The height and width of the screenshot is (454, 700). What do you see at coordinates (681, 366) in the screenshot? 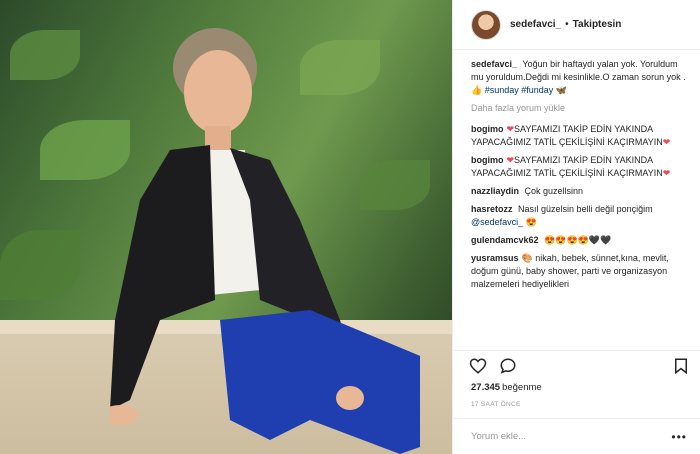
I see `bookmark-icon` at bounding box center [681, 366].